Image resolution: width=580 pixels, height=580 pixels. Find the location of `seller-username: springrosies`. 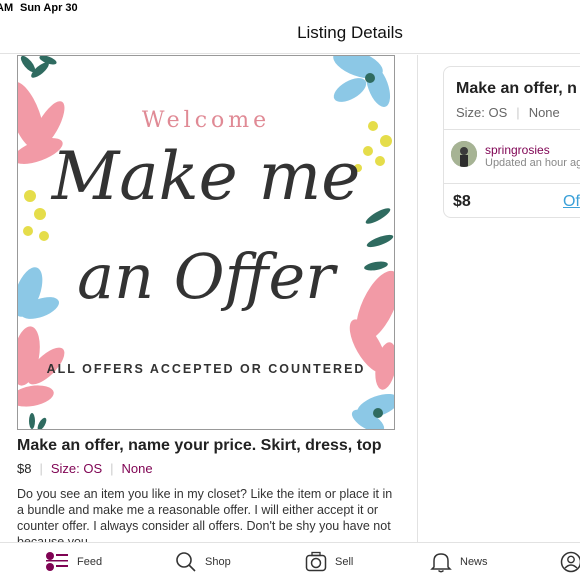

seller-username: springrosies is located at coordinates (517, 150).